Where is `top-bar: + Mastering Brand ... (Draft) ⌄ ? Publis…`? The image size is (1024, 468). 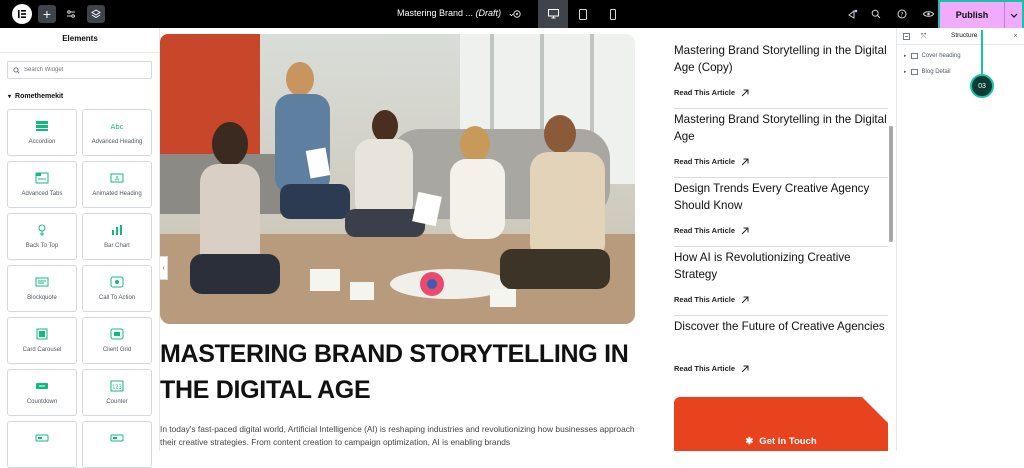 top-bar: + Mastering Brand ... (Draft) ⌄ ? Publis… is located at coordinates (512, 15).